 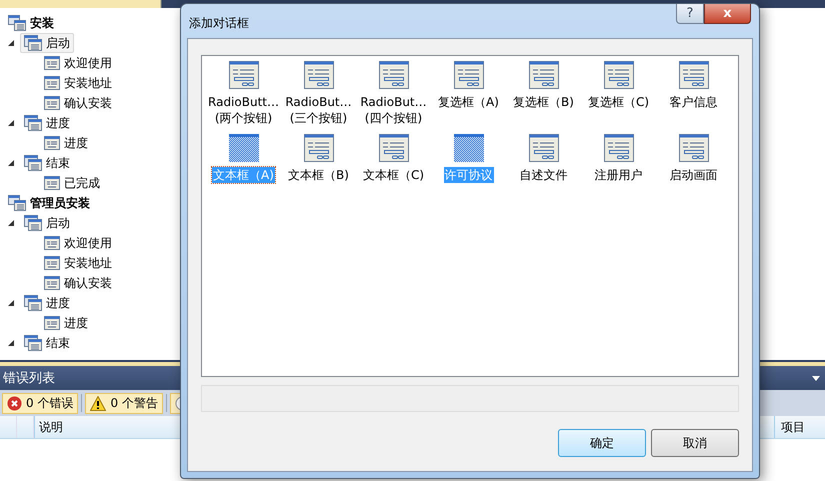 I want to click on dialog-template-item: RadioBut… (三个按钮), so click(x=318, y=93).